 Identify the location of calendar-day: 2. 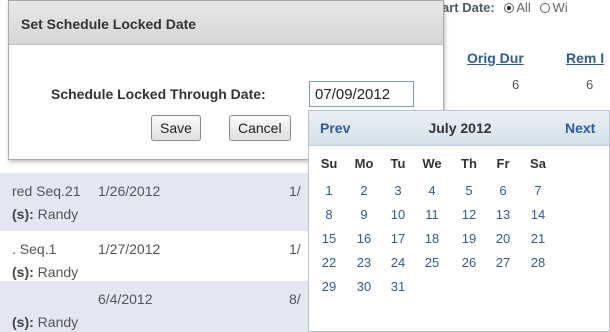
(364, 190).